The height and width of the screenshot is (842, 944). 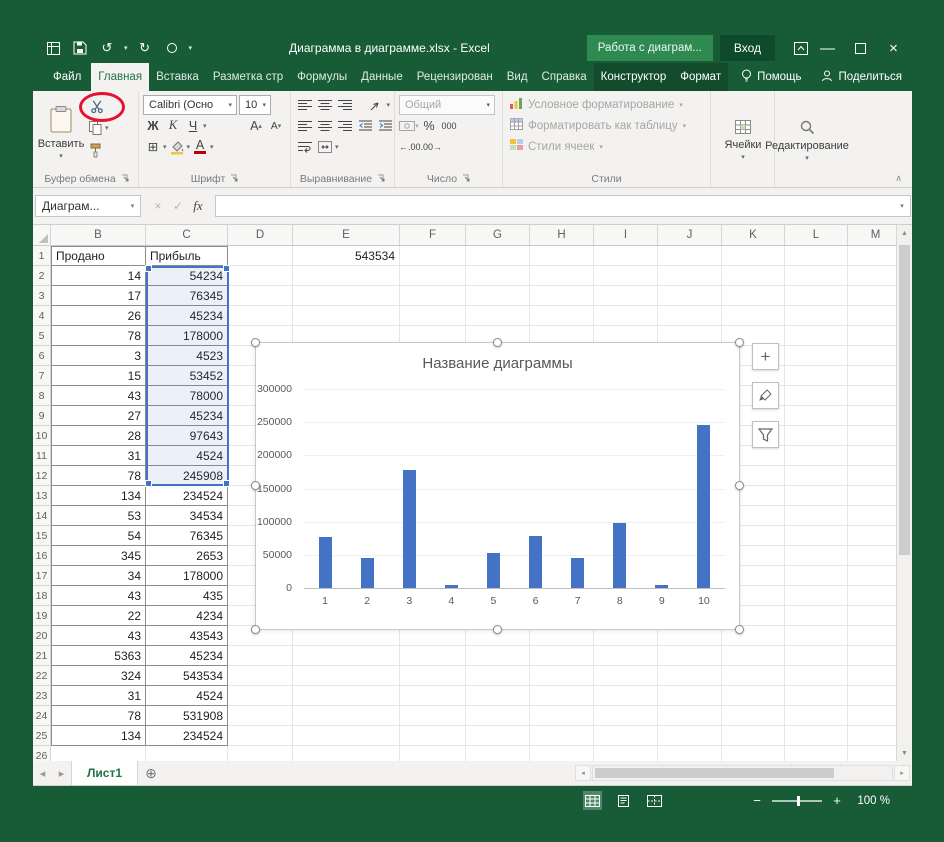 I want to click on cell-I25, so click(x=626, y=736).